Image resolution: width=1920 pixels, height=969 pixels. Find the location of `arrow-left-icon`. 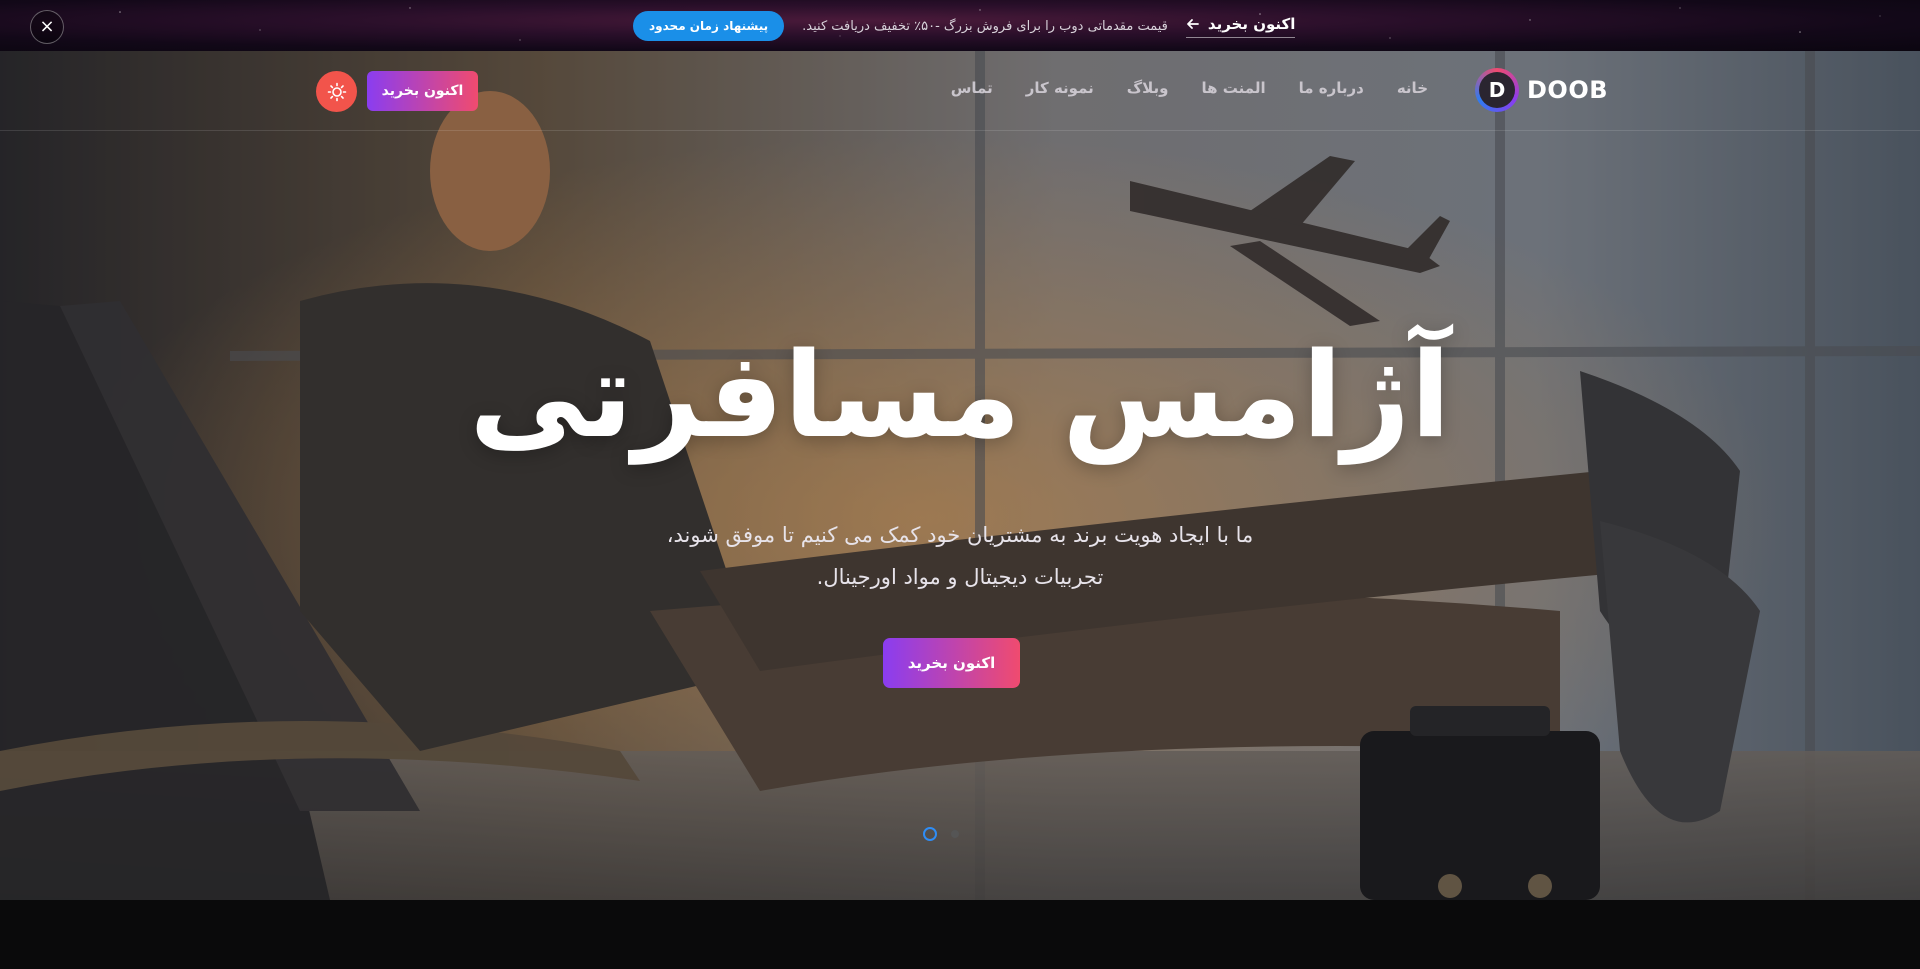

arrow-left-icon is located at coordinates (1193, 23).